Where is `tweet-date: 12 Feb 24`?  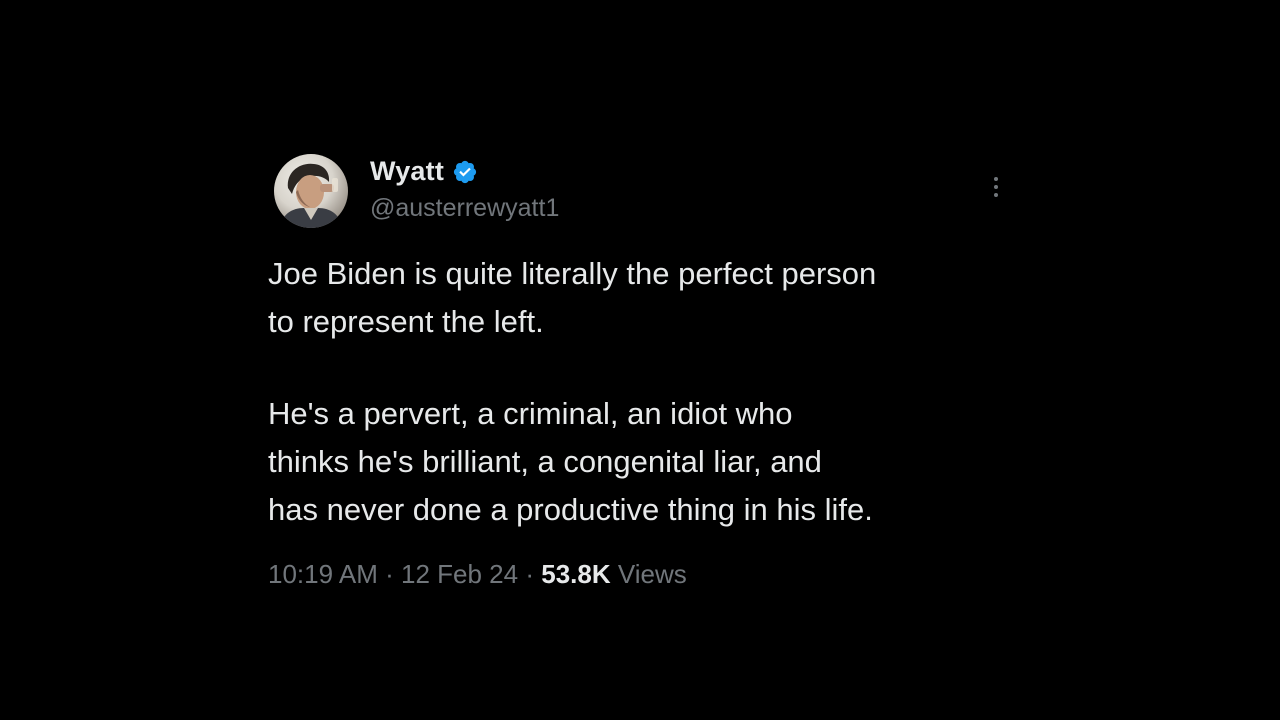 tweet-date: 12 Feb 24 is located at coordinates (459, 574).